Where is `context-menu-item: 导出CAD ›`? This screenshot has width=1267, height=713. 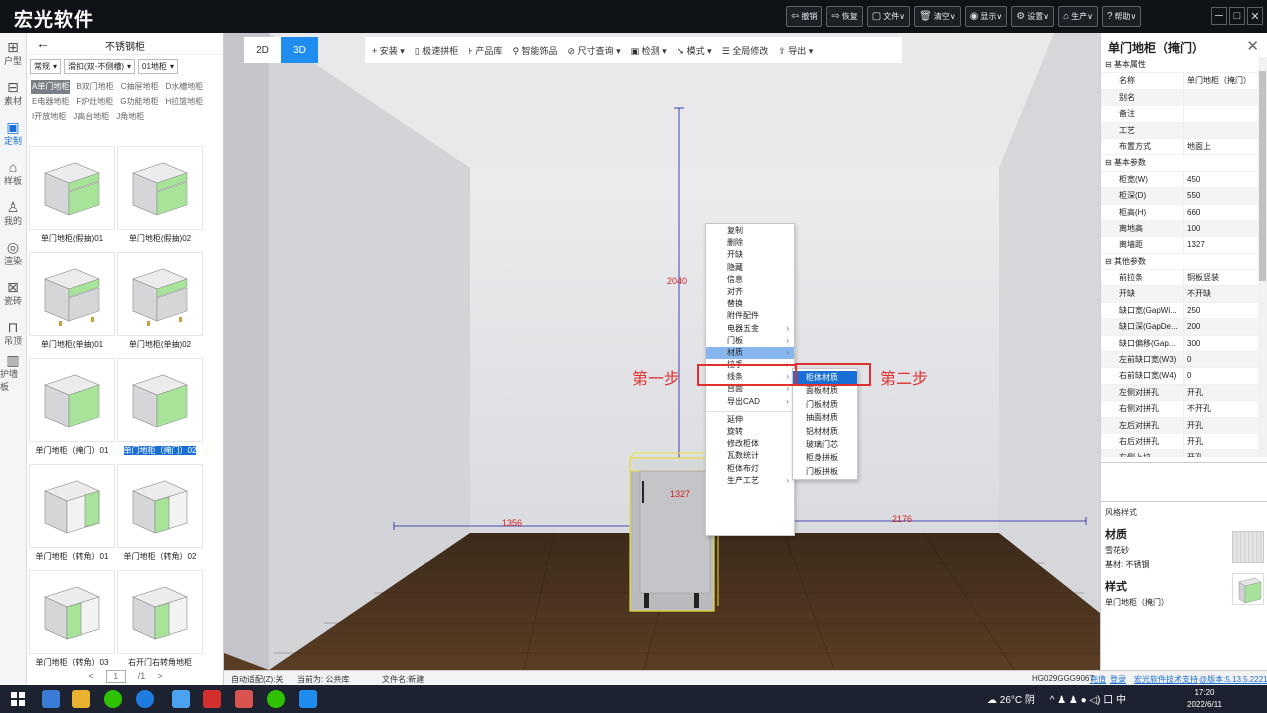 context-menu-item: 导出CAD › is located at coordinates (750, 402).